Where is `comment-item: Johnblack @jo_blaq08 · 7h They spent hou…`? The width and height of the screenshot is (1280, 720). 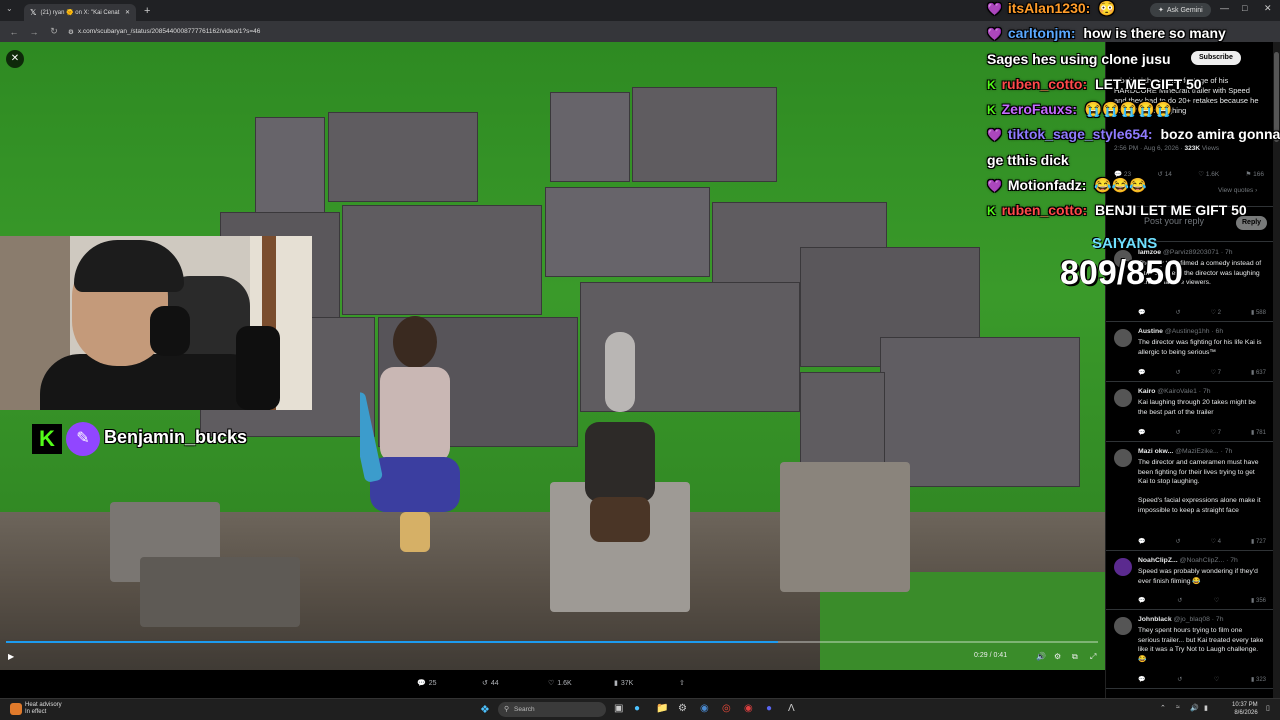 comment-item: Johnblack @jo_blaq08 · 7h They spent hou… is located at coordinates (1189, 650).